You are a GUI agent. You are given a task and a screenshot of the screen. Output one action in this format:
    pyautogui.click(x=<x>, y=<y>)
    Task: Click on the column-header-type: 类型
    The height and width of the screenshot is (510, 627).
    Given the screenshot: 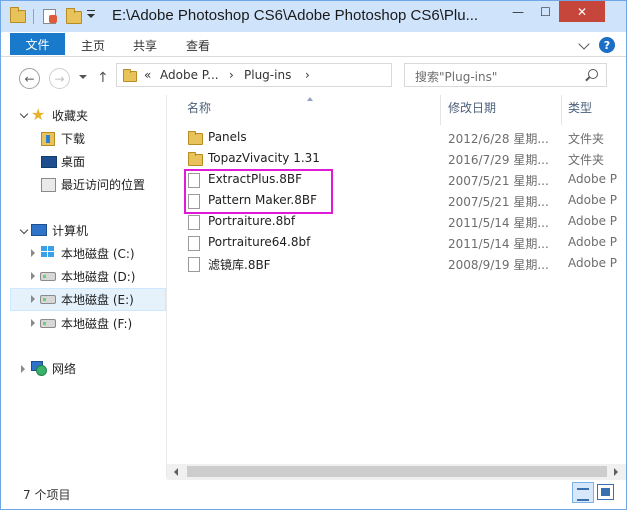 What is the action you would take?
    pyautogui.click(x=580, y=107)
    